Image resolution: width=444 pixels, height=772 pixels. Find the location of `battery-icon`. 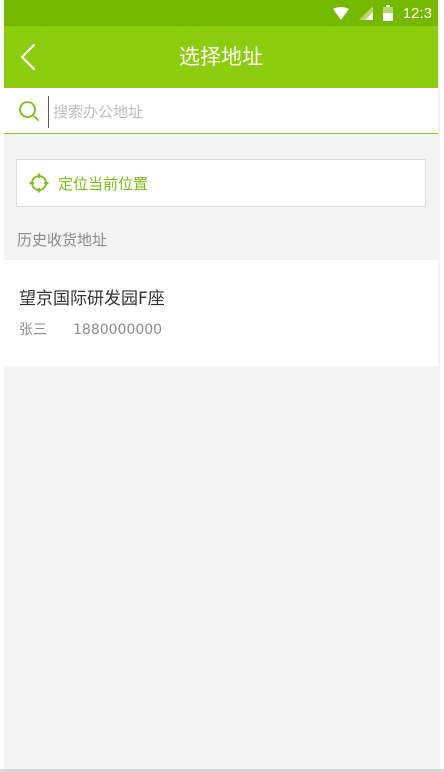

battery-icon is located at coordinates (387, 13).